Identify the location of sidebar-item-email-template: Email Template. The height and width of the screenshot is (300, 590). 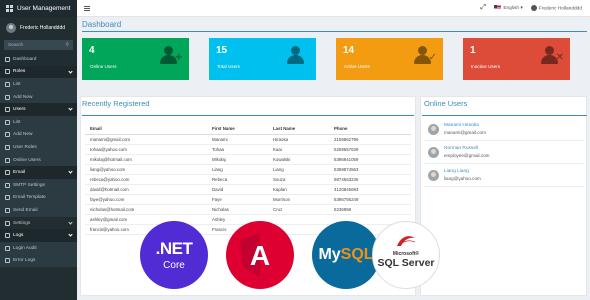
(38, 198).